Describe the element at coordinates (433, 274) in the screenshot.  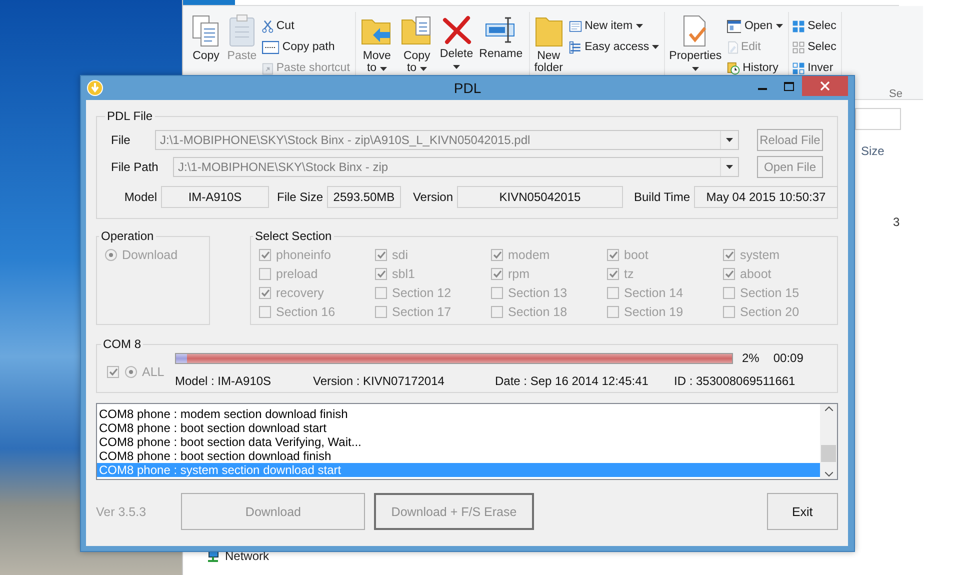
I see `section-checkbox: sbl1` at that location.